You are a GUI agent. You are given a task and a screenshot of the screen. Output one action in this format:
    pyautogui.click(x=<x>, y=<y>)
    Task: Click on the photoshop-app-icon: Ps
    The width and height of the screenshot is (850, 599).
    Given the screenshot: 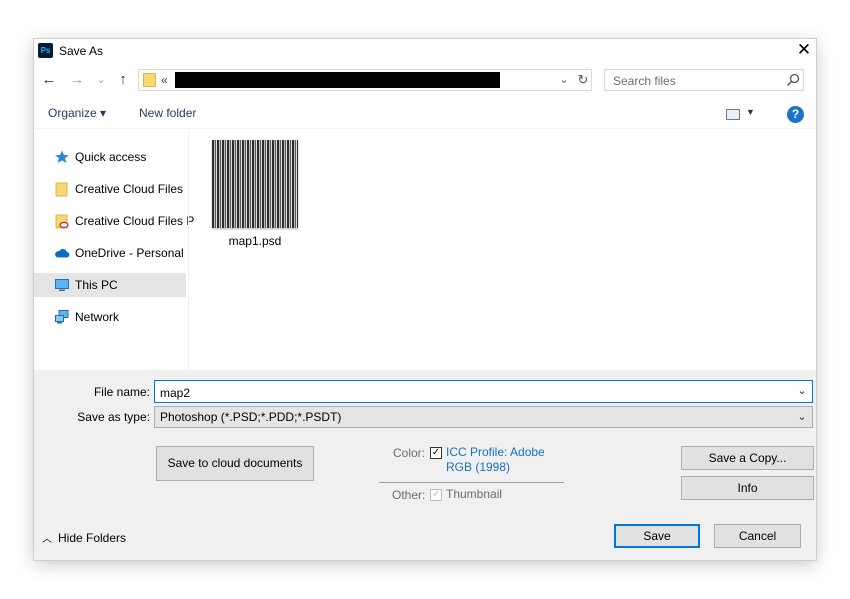 What is the action you would take?
    pyautogui.click(x=45, y=50)
    